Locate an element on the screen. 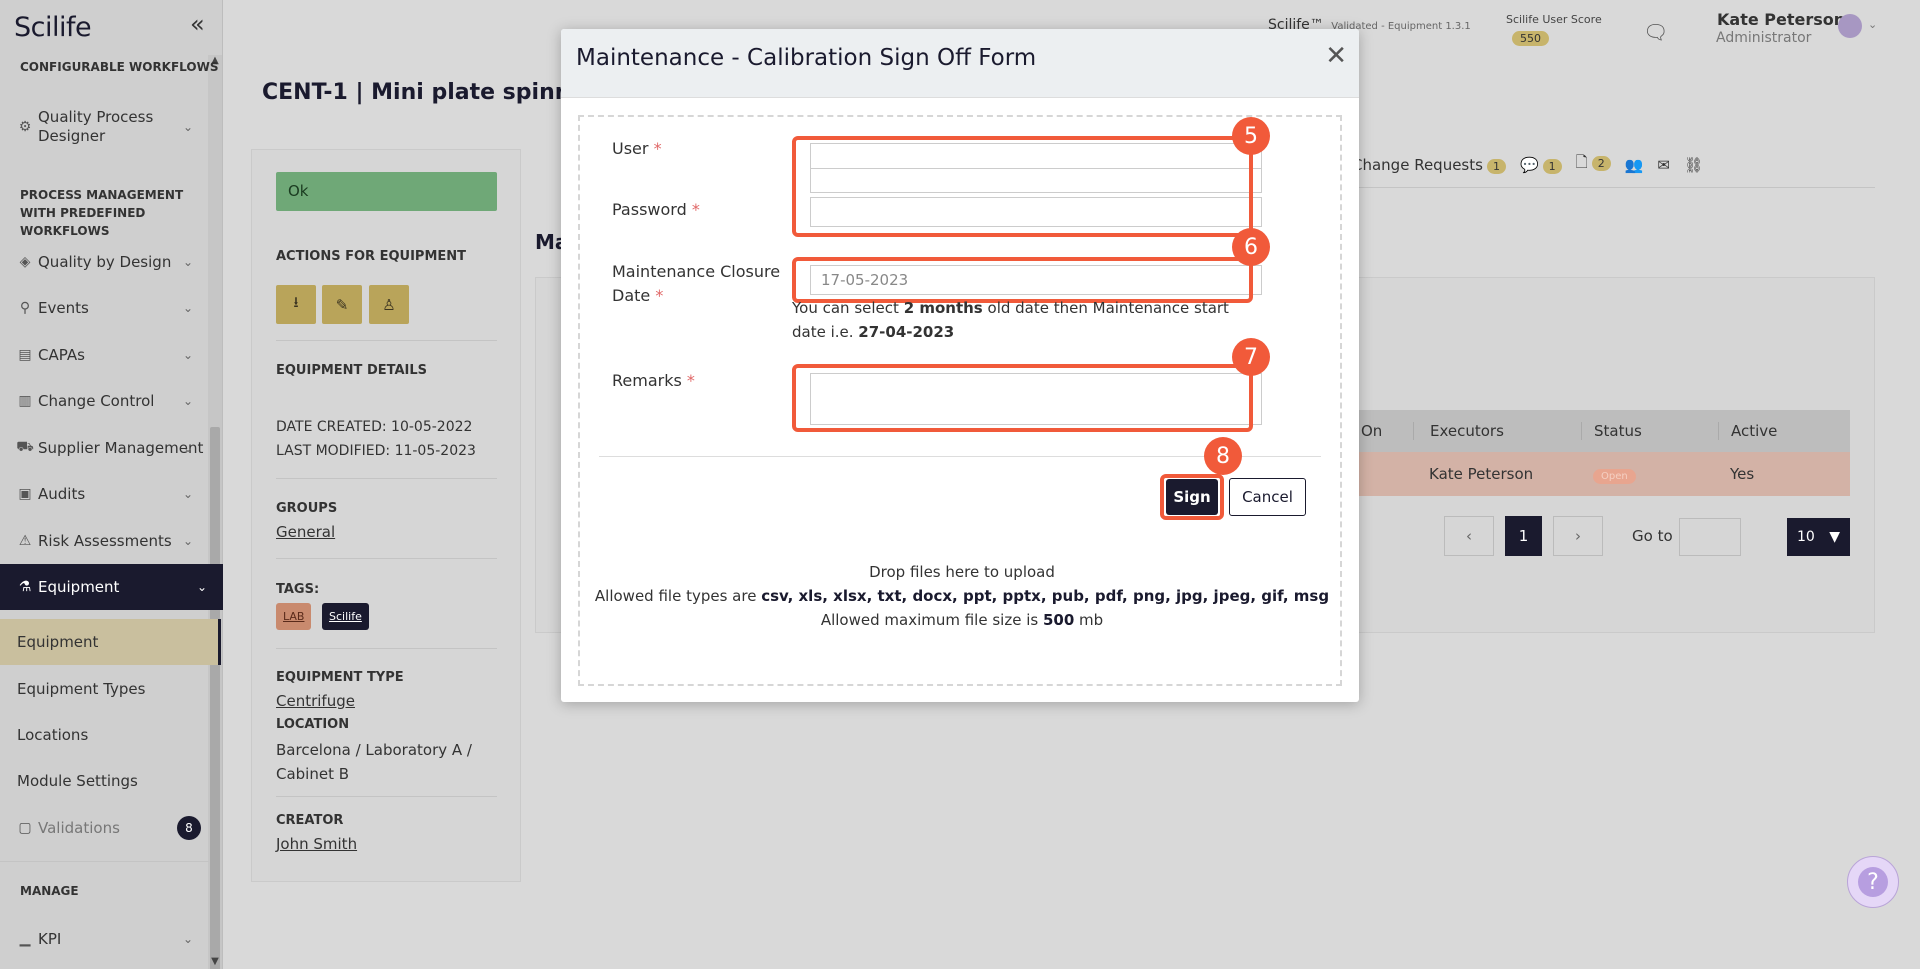  sidebar-item-label: KPI is located at coordinates (50, 939).